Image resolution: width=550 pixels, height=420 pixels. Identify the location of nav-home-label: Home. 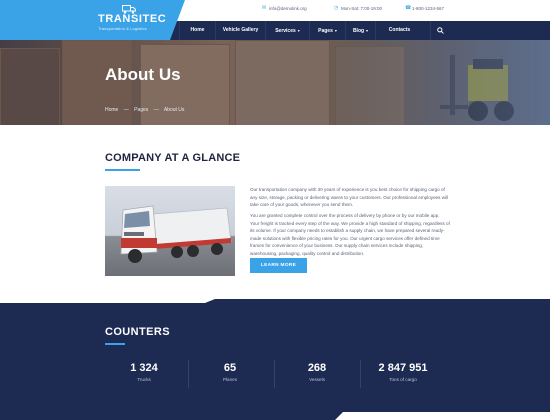
(197, 30).